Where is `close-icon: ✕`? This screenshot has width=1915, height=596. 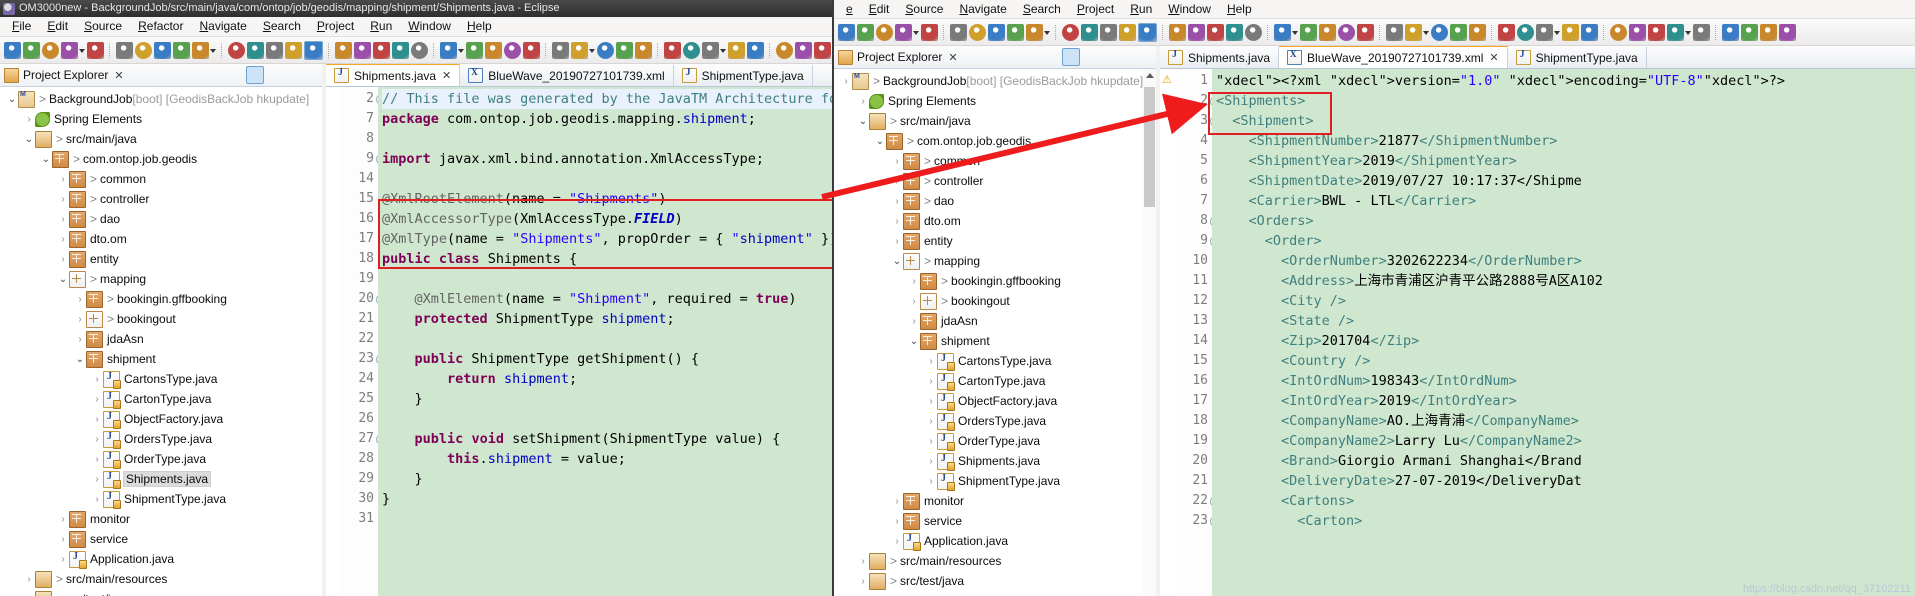
close-icon: ✕ is located at coordinates (1493, 57).